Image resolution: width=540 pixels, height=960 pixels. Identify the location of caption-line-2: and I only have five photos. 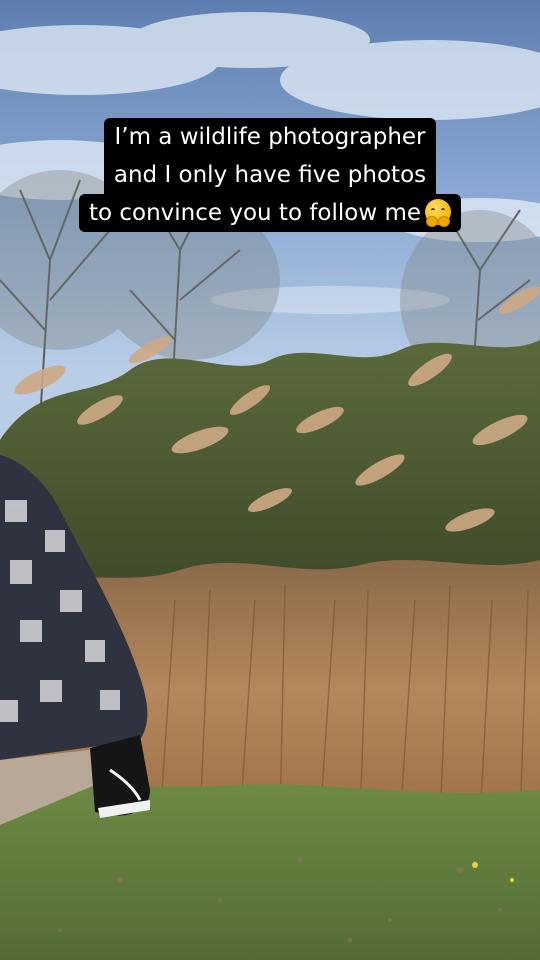
(270, 175).